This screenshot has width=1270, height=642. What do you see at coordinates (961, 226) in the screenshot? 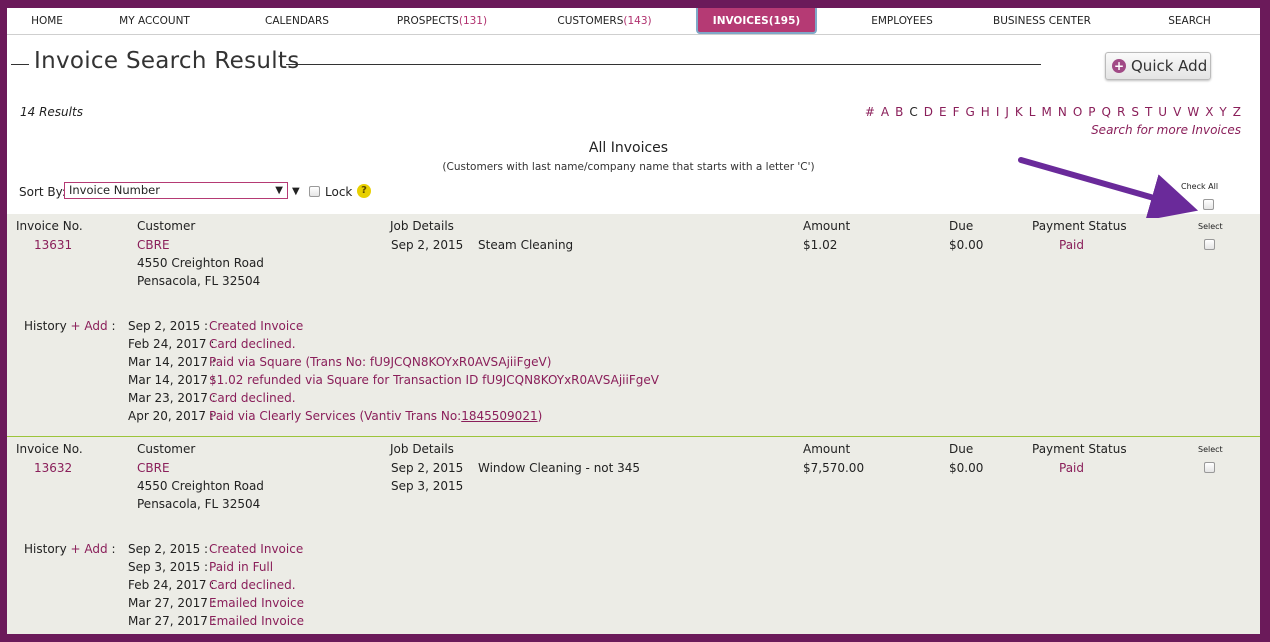
I see `header-due: Due` at bounding box center [961, 226].